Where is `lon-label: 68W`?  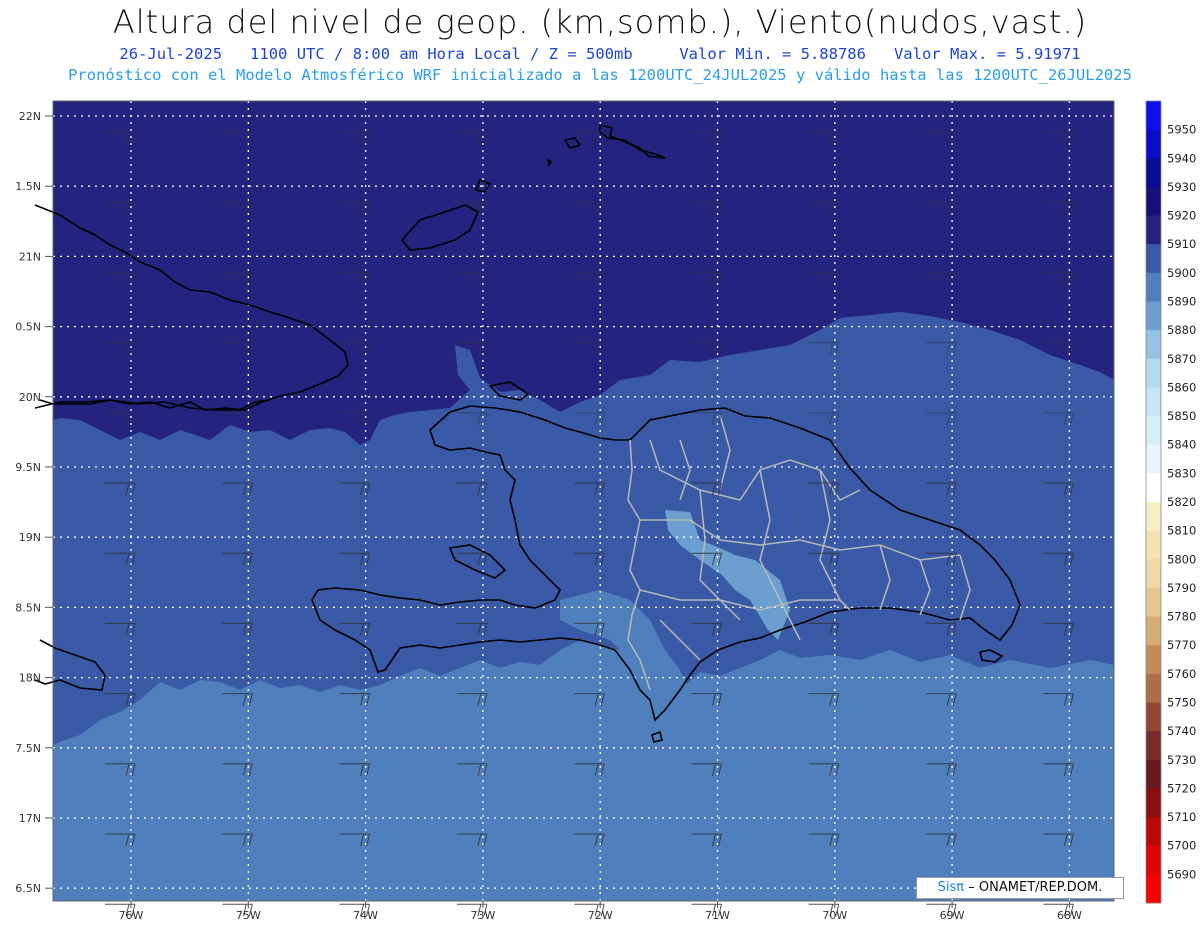
lon-label: 68W is located at coordinates (1069, 915).